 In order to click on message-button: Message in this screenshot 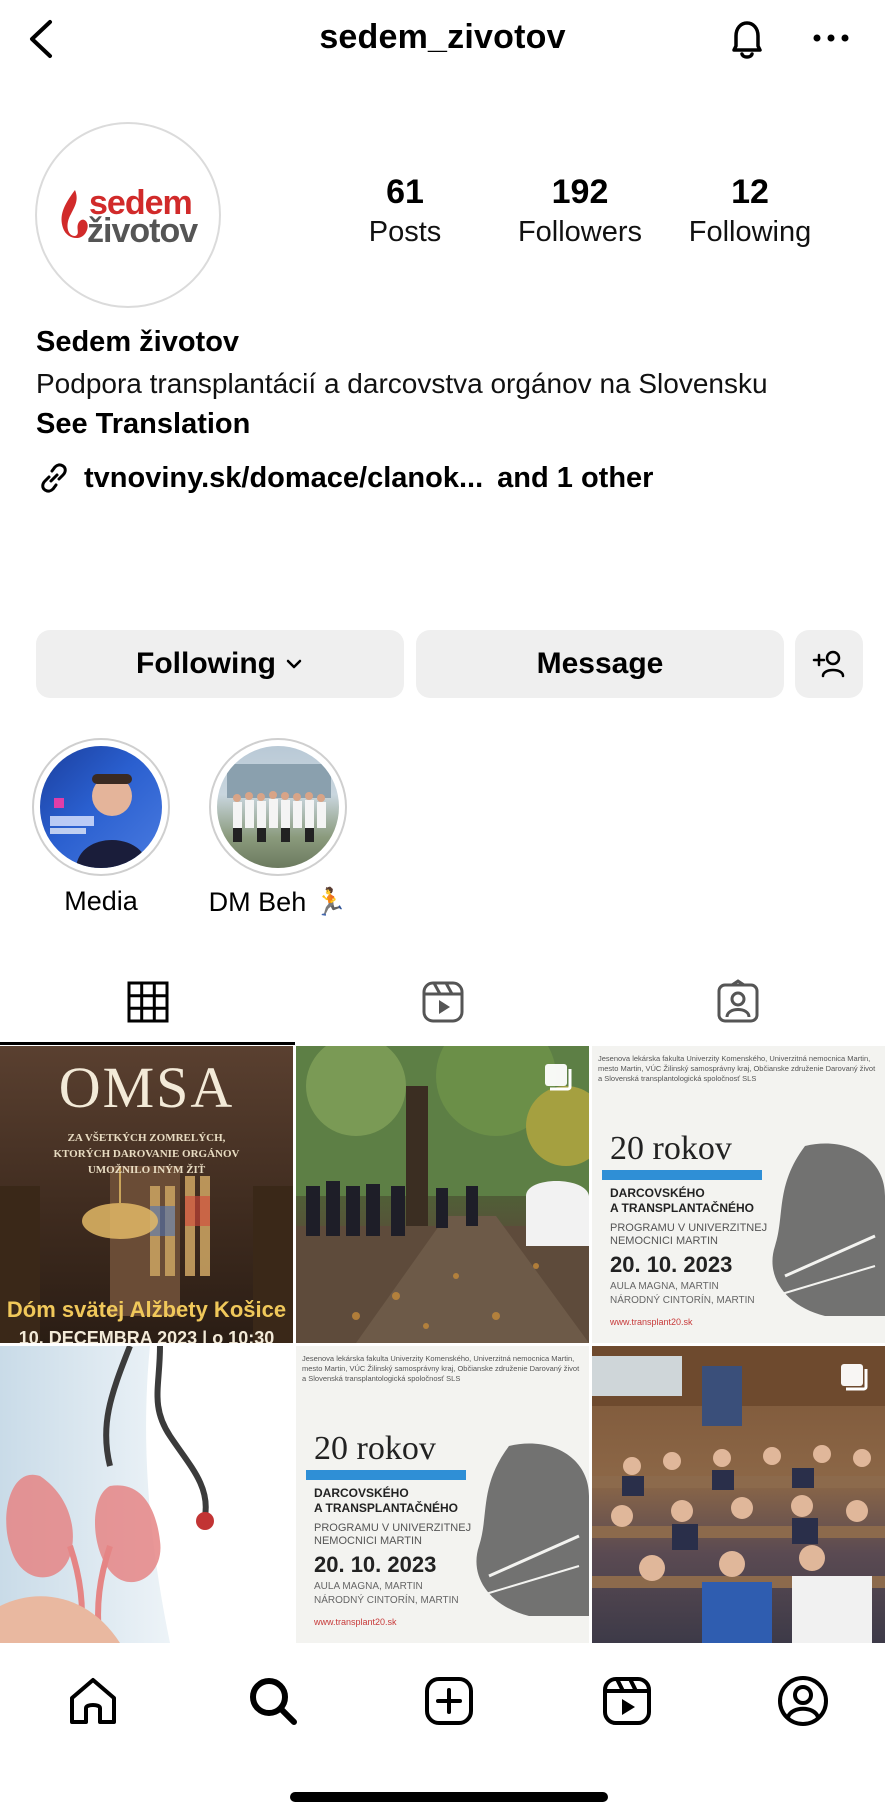, I will do `click(600, 664)`.